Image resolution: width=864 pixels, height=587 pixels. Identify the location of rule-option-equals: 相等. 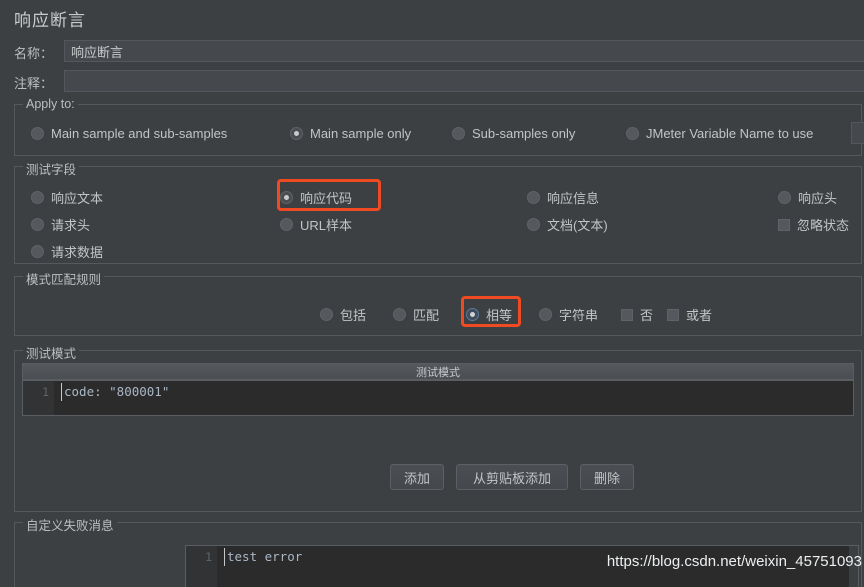
(489, 314).